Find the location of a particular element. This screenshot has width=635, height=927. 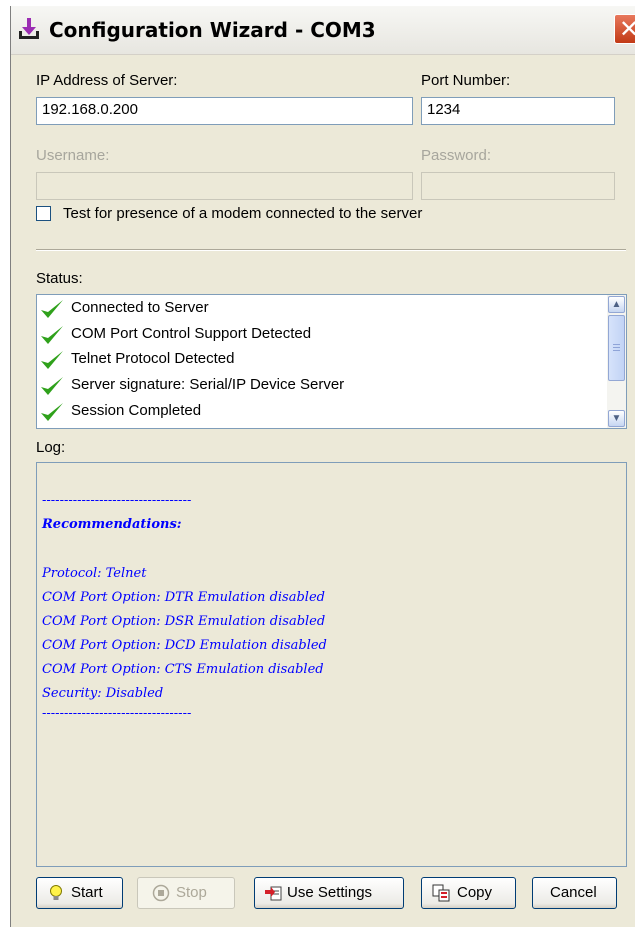

copy-button: Copy is located at coordinates (468, 893).